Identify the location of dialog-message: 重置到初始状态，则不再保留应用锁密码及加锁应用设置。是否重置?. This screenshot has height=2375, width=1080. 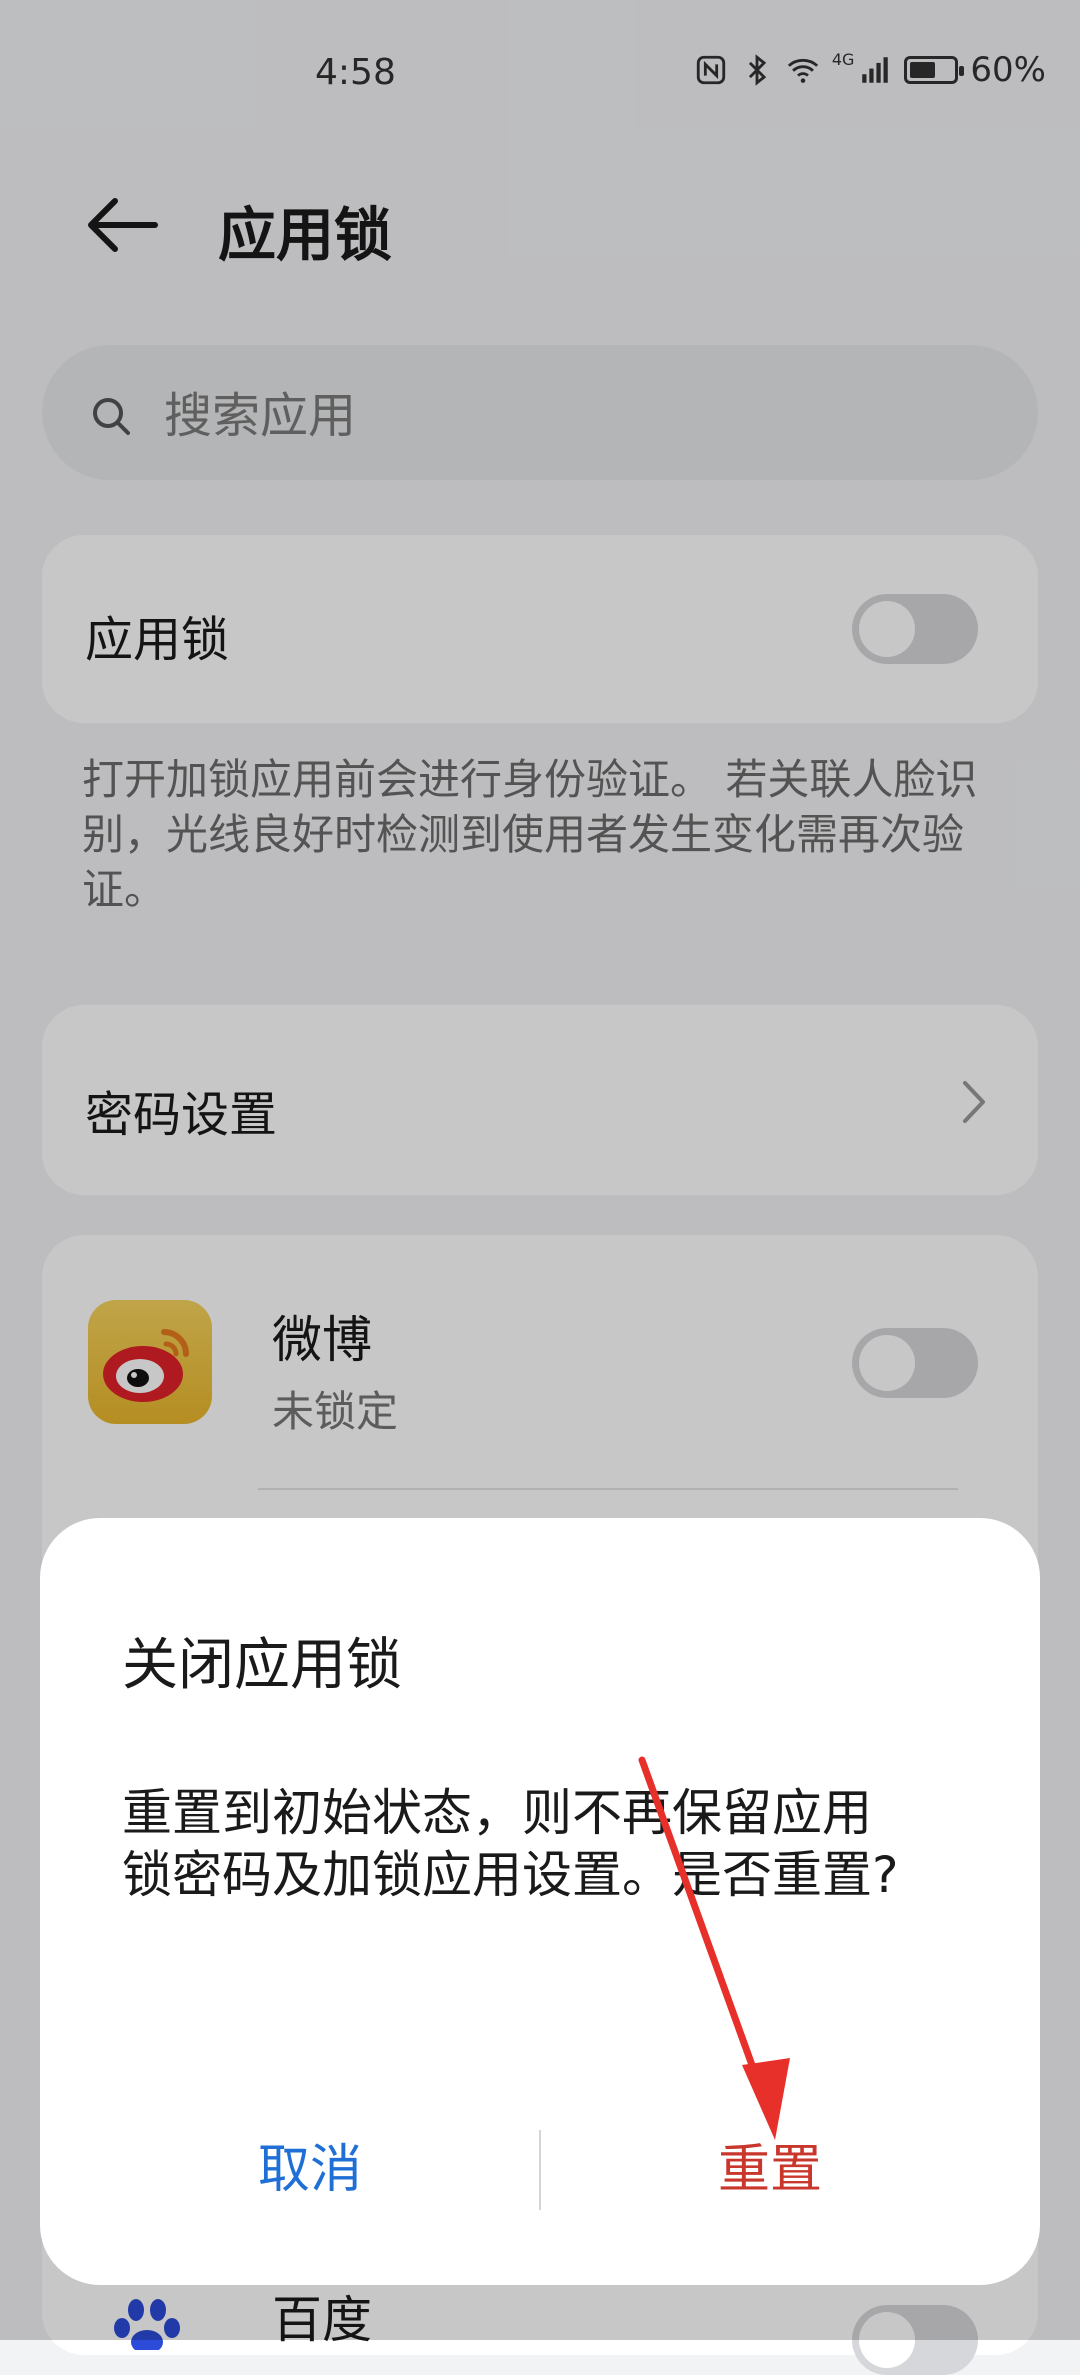
(510, 1844).